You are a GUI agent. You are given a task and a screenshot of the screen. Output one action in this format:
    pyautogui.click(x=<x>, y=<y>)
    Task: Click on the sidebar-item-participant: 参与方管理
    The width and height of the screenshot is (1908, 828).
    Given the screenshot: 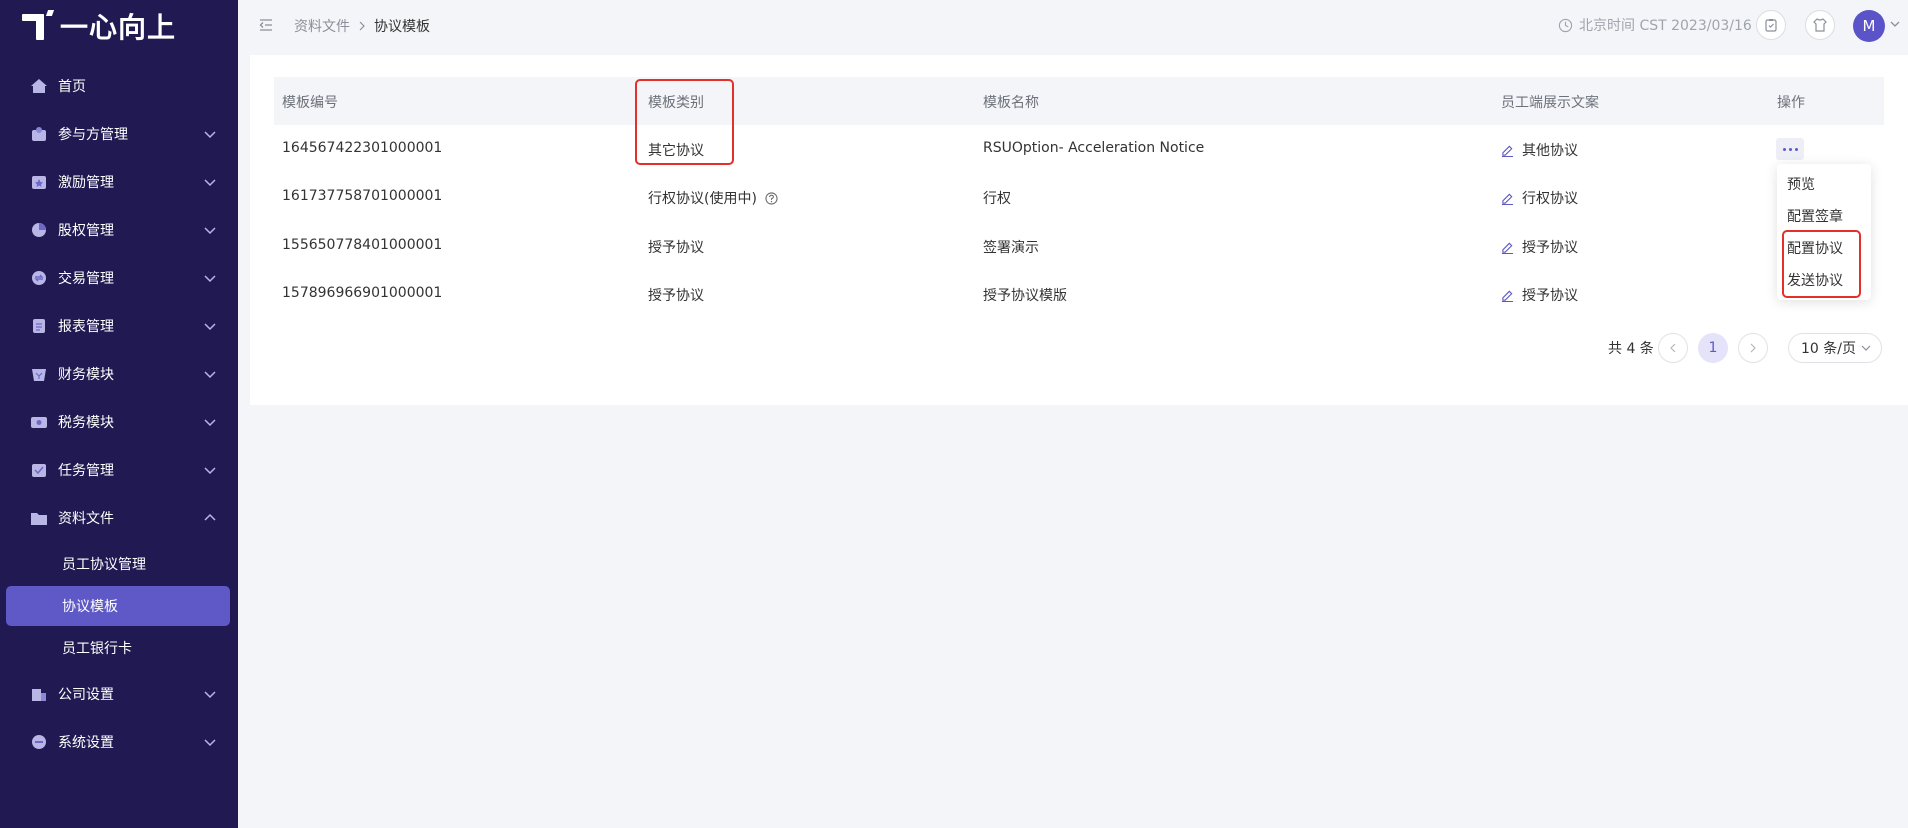 What is the action you would take?
    pyautogui.click(x=119, y=134)
    